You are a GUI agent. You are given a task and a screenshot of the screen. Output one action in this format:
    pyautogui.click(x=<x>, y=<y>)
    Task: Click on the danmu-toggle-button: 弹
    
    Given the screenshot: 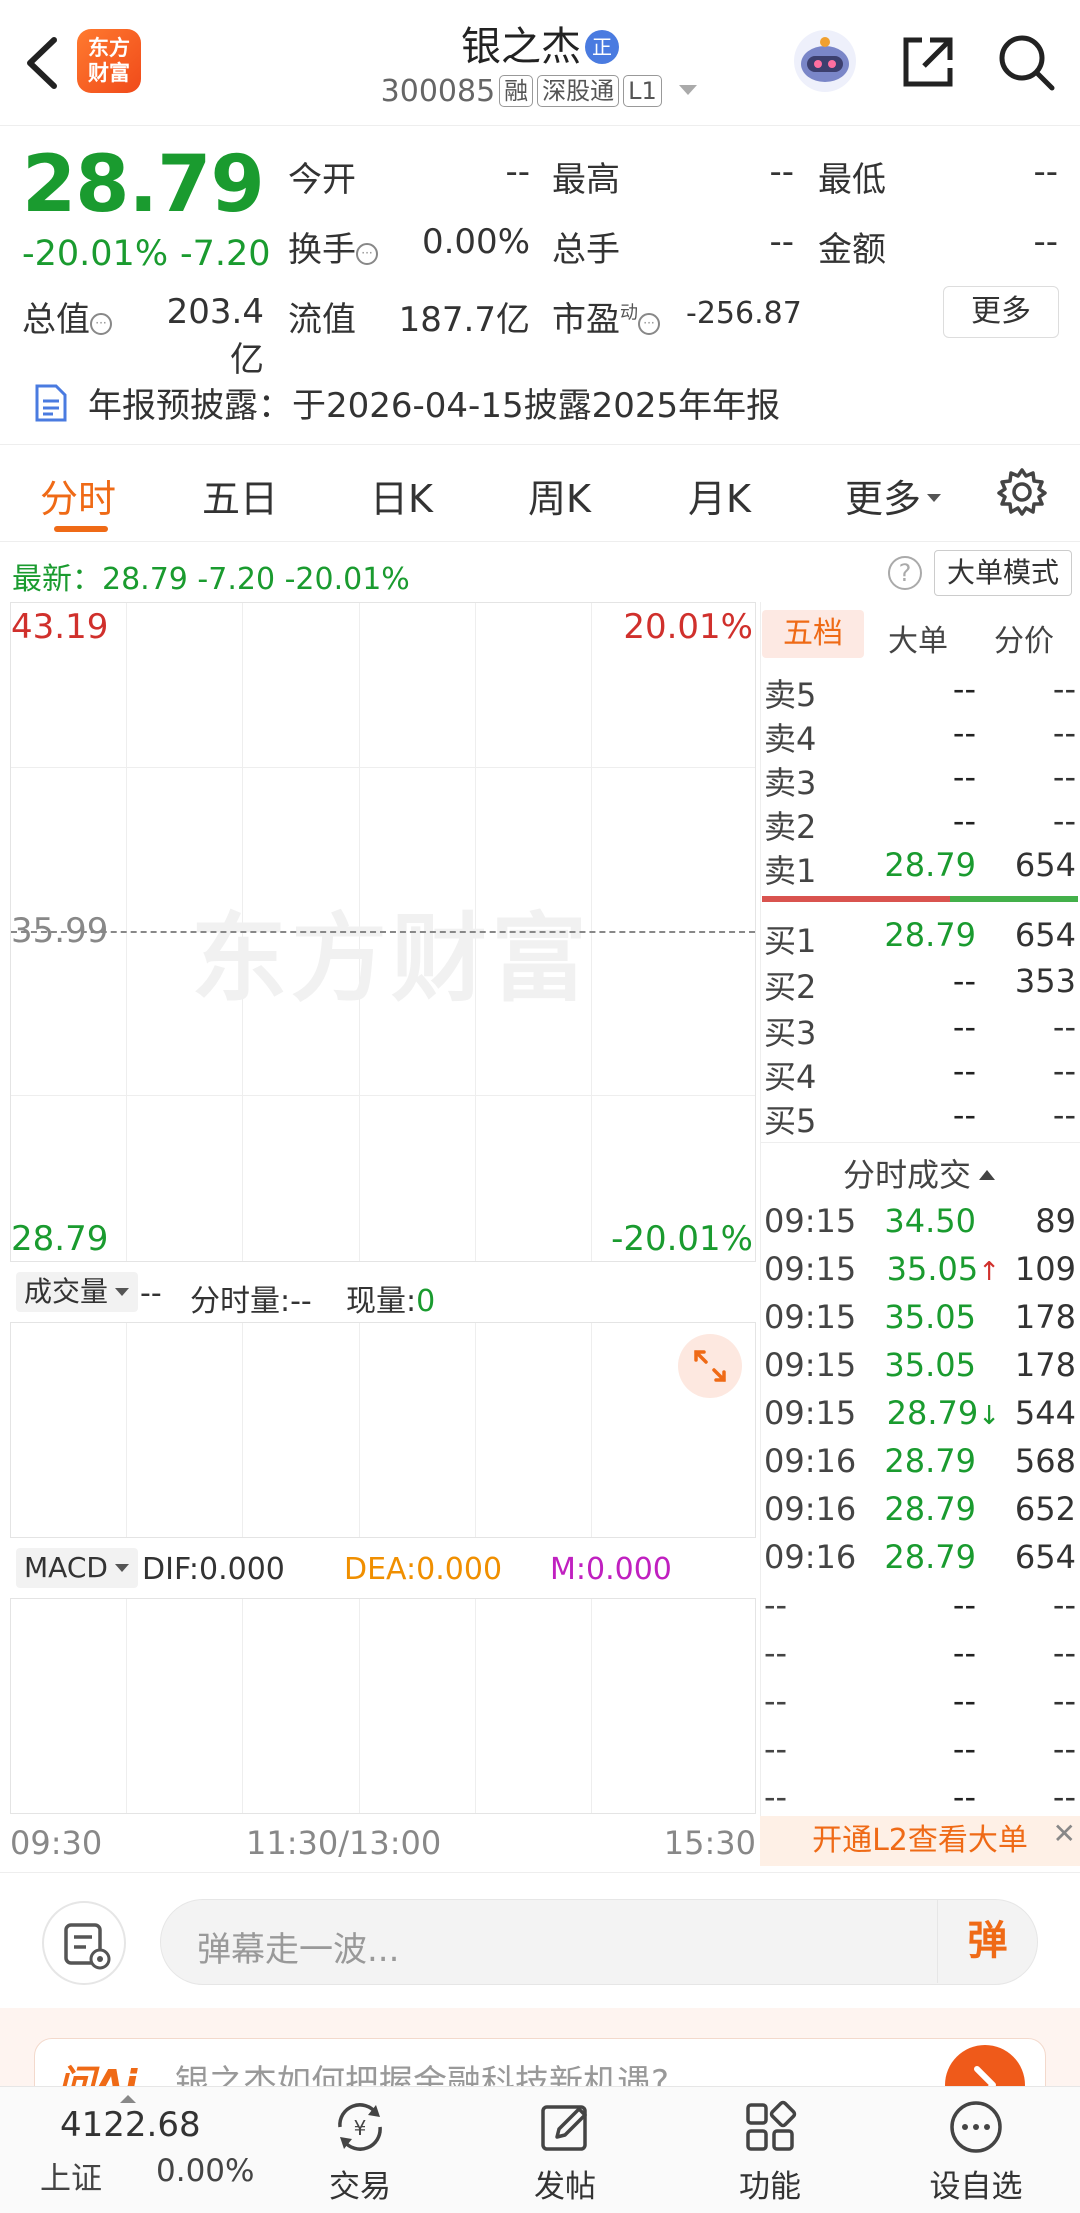 What is the action you would take?
    pyautogui.click(x=987, y=1941)
    